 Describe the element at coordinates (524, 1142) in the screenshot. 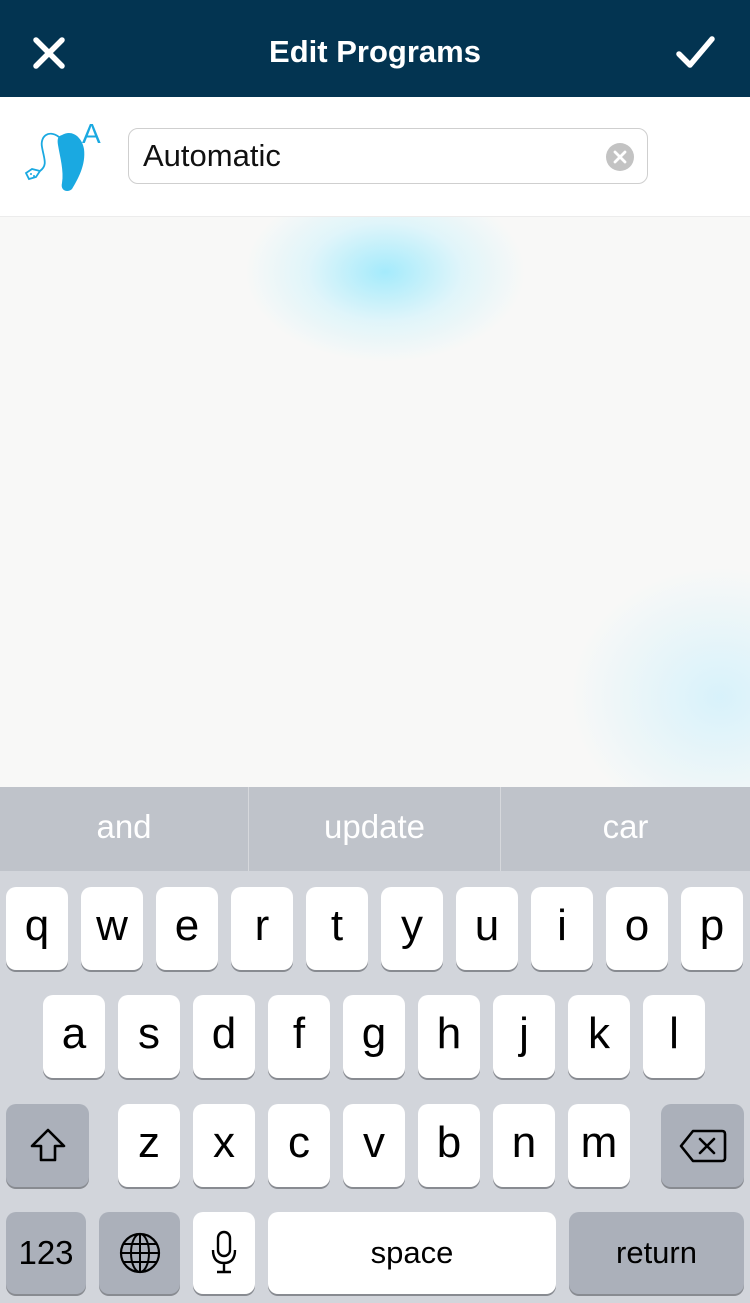

I see `key-label: n` at that location.